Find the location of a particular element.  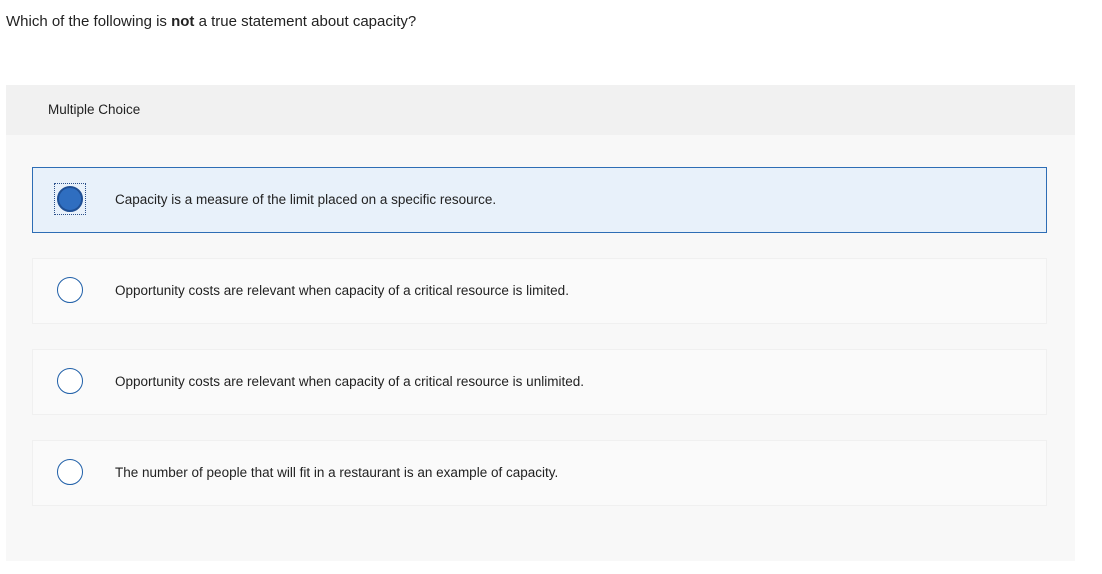

question-type-label: Multiple Choice is located at coordinates (94, 109).